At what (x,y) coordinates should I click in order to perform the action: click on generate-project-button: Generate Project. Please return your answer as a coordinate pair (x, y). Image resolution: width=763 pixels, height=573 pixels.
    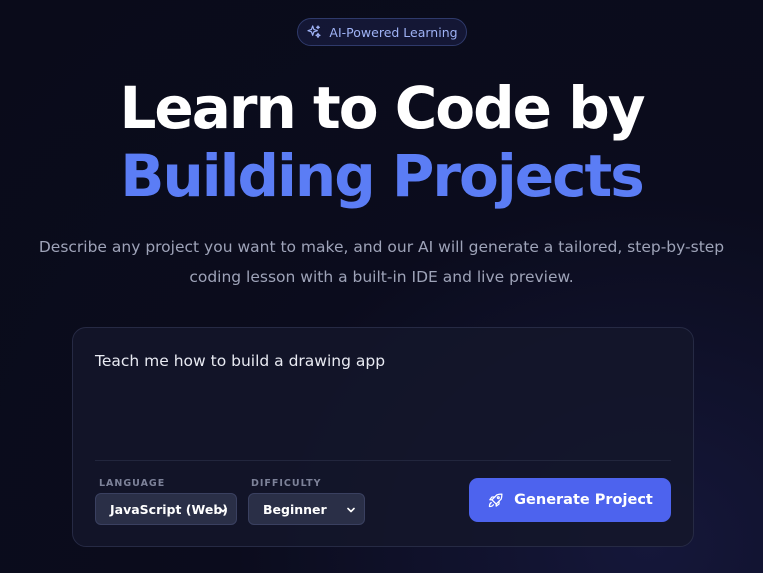
    Looking at the image, I should click on (570, 500).